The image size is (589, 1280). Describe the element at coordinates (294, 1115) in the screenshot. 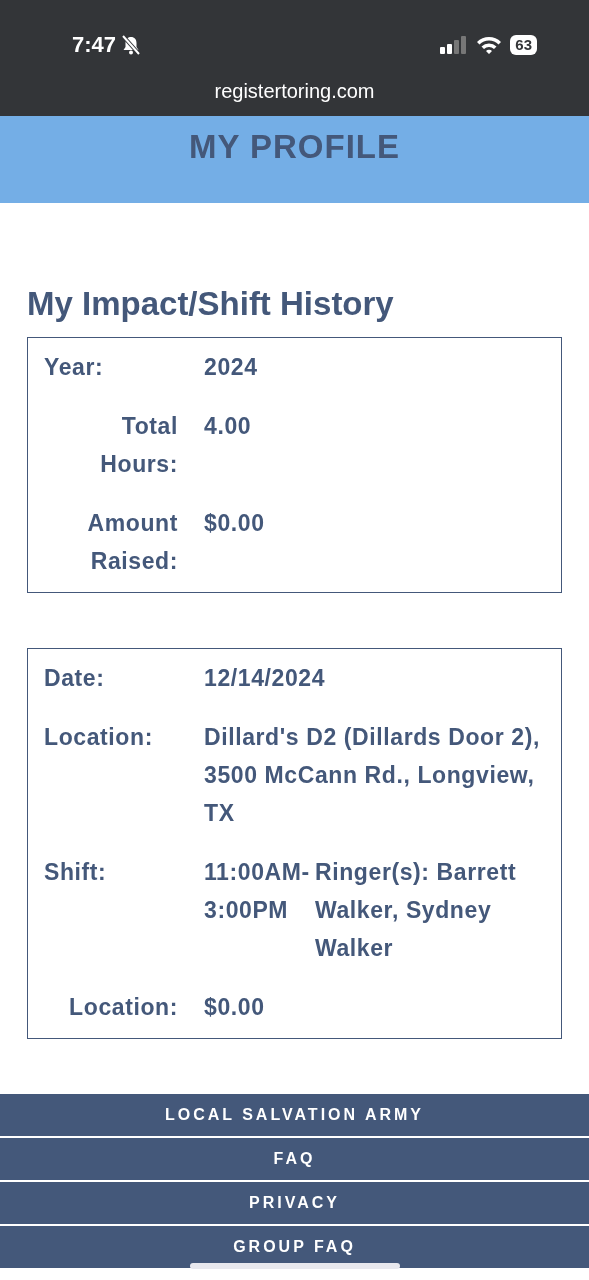

I see `footer-link: LOCAL SALVATION ARMY` at that location.